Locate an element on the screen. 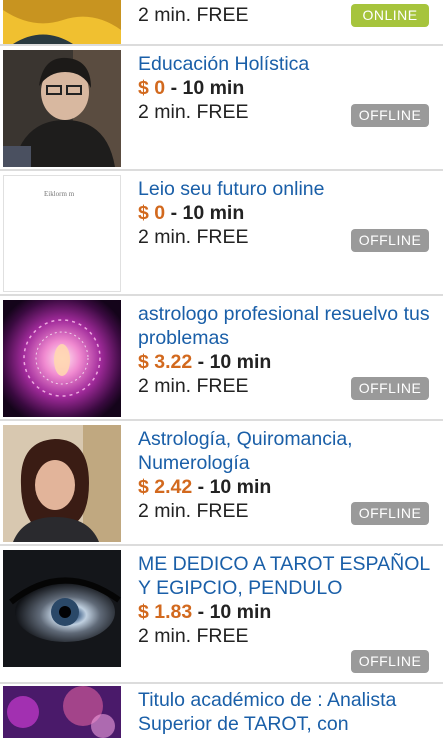  price-amount: $ 3.22 is located at coordinates (165, 362).